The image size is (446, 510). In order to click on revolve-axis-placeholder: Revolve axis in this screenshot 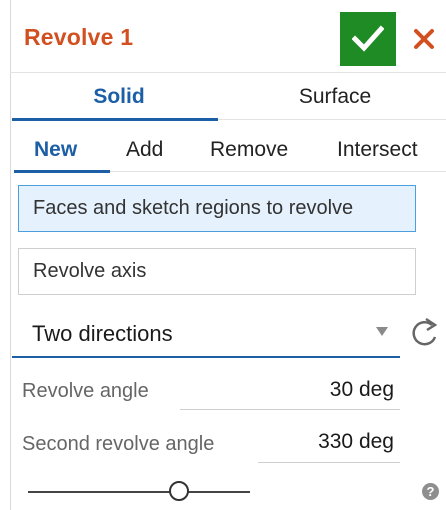, I will do `click(90, 271)`.